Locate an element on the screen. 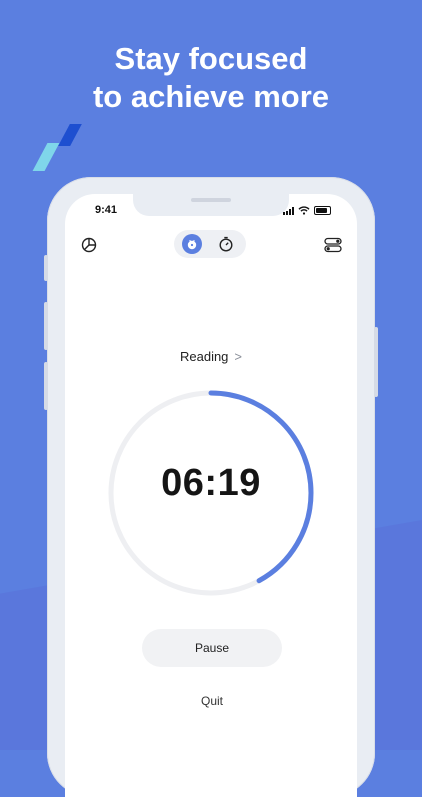  mode-toggle is located at coordinates (210, 244).